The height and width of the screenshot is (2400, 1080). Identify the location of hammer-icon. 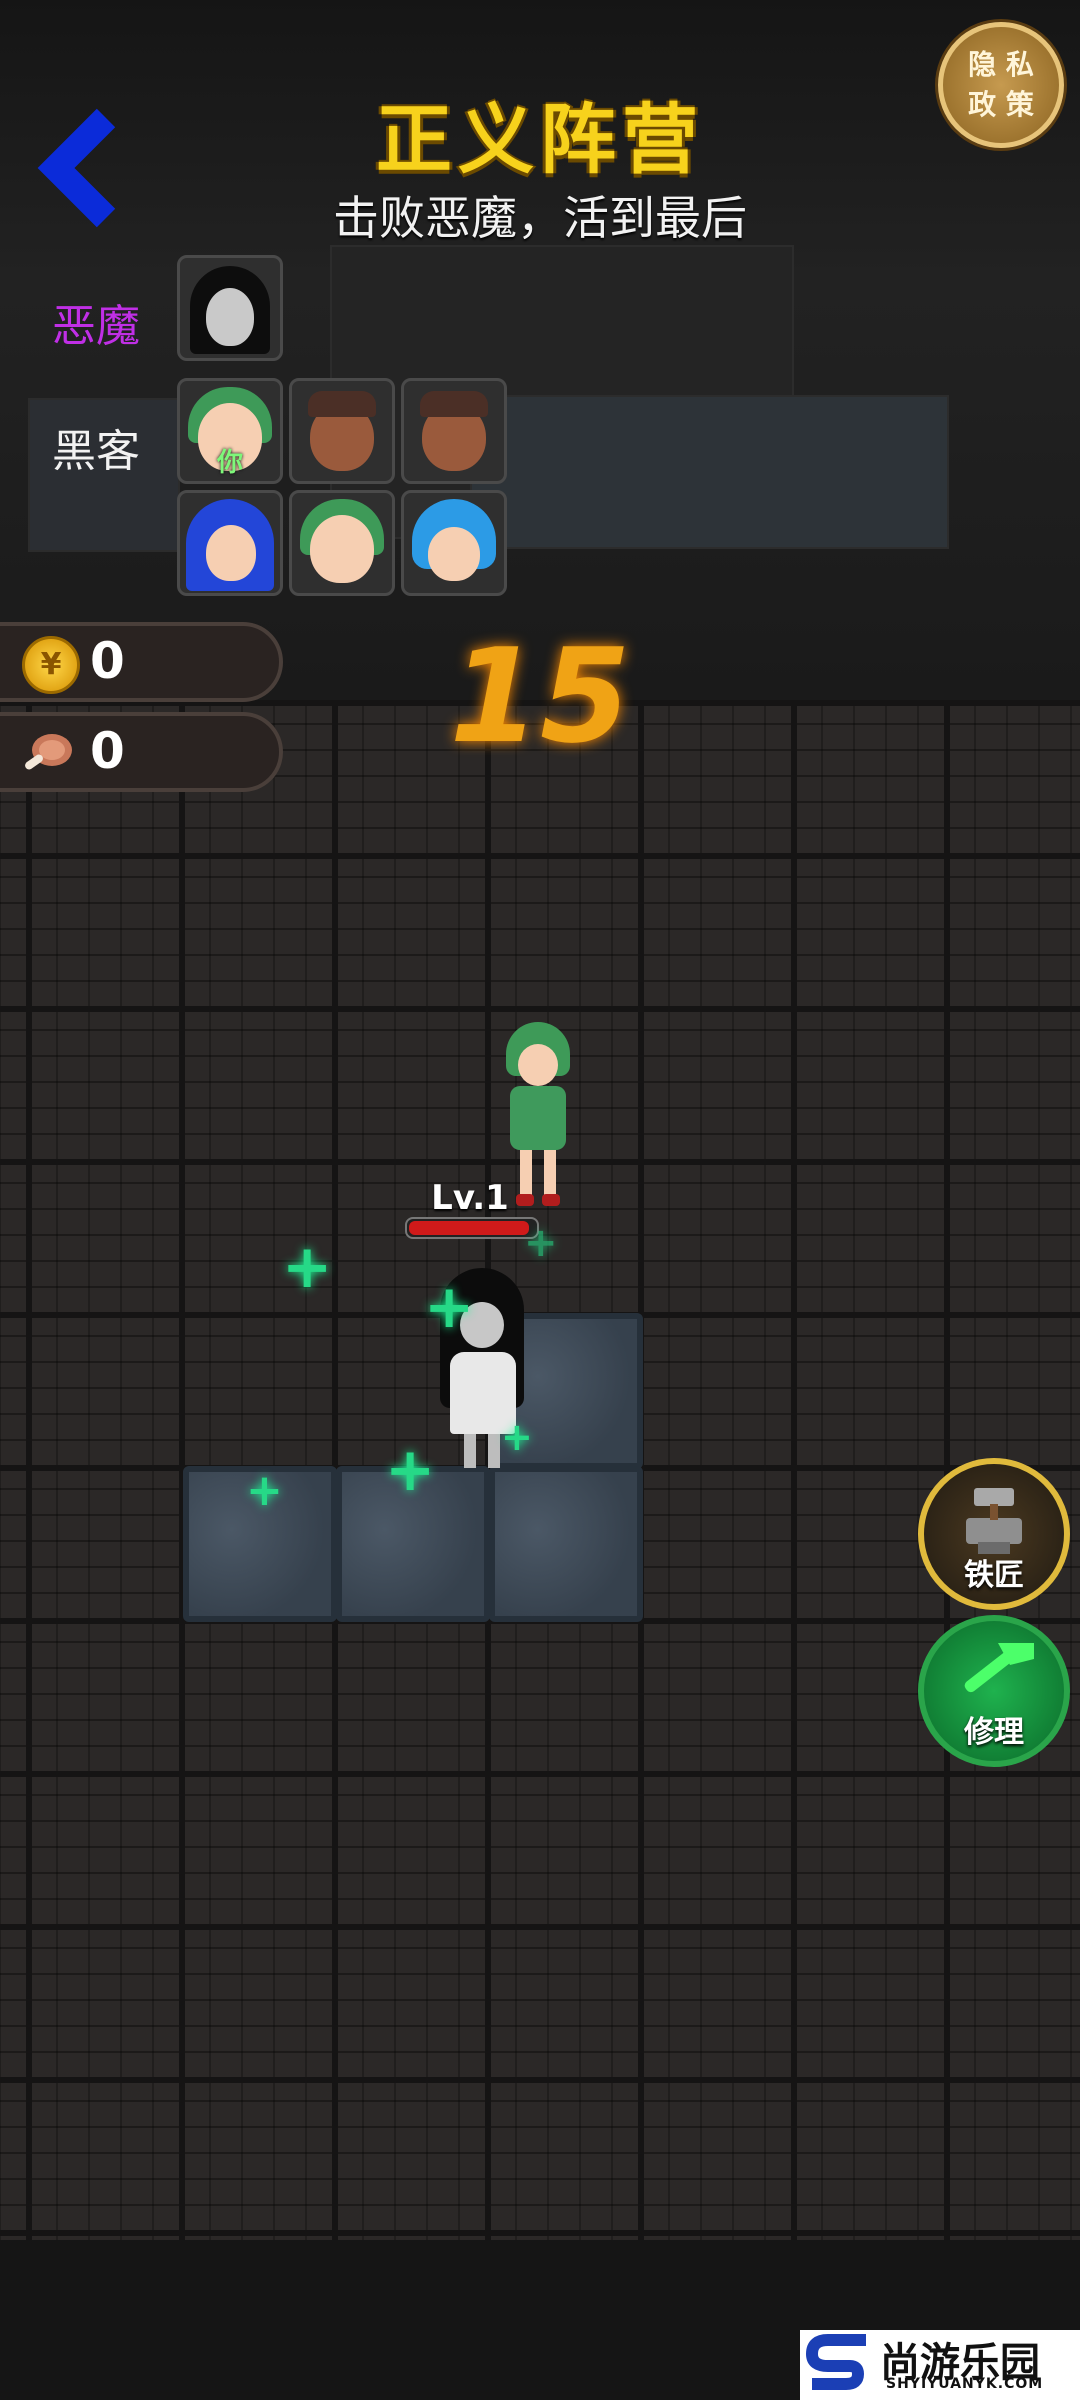
(999, 1668).